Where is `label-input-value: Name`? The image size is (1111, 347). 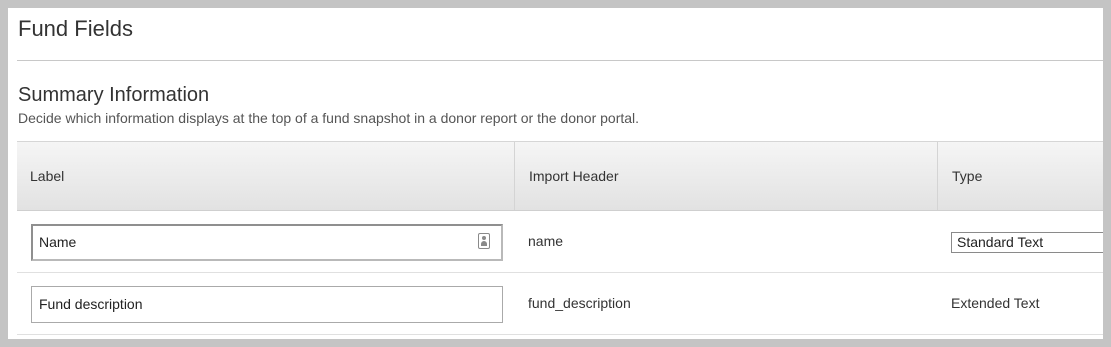 label-input-value: Name is located at coordinates (58, 242).